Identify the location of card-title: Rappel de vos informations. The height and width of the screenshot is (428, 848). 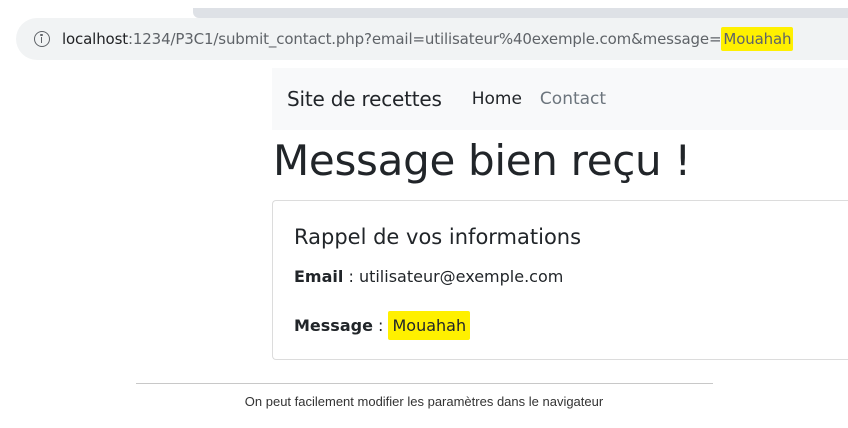
(438, 237).